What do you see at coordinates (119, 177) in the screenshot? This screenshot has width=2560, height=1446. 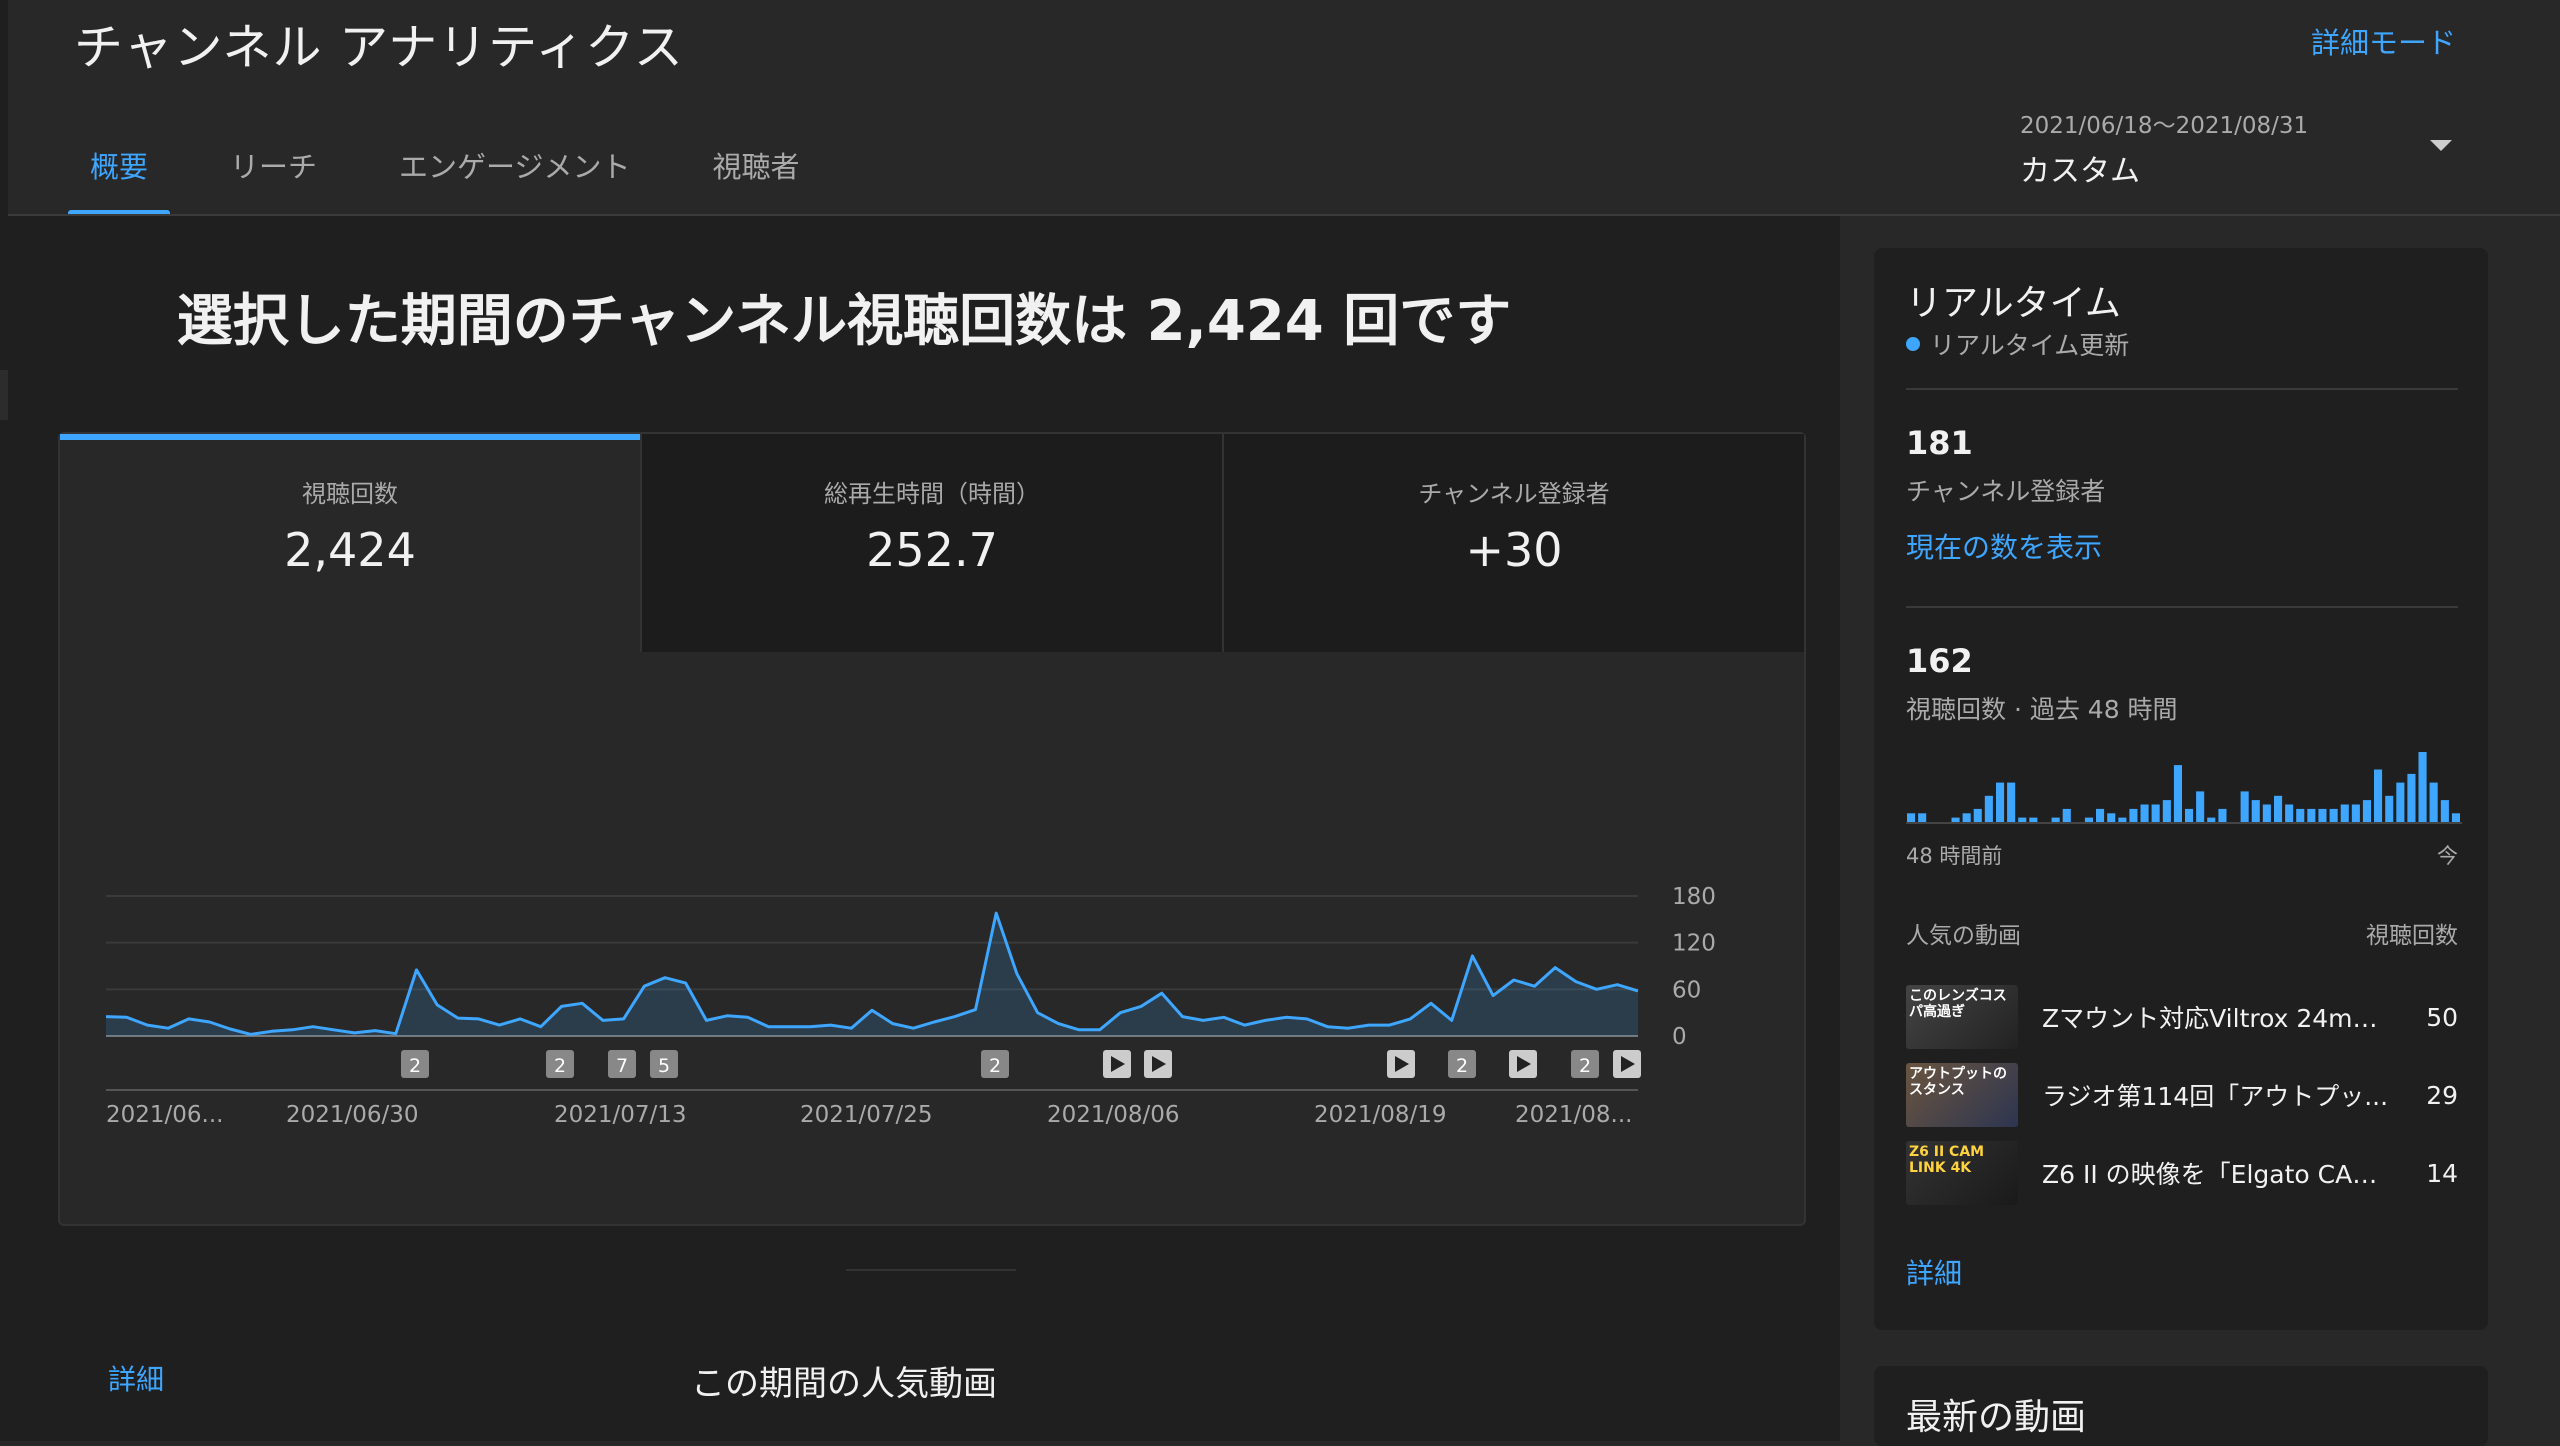 I see `tab-overview: 概要` at bounding box center [119, 177].